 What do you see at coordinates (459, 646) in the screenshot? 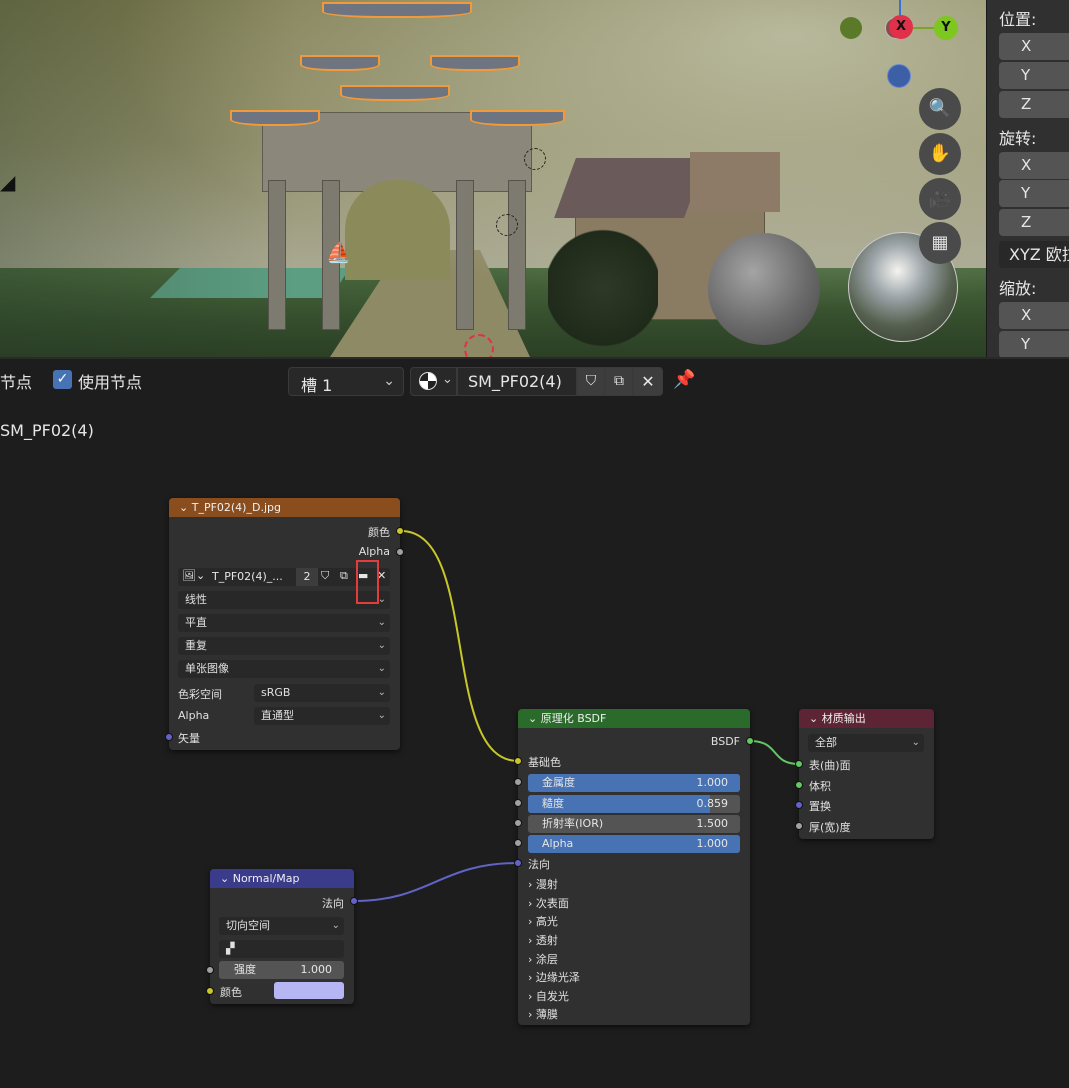
I see `link-color-to-basecolor` at bounding box center [459, 646].